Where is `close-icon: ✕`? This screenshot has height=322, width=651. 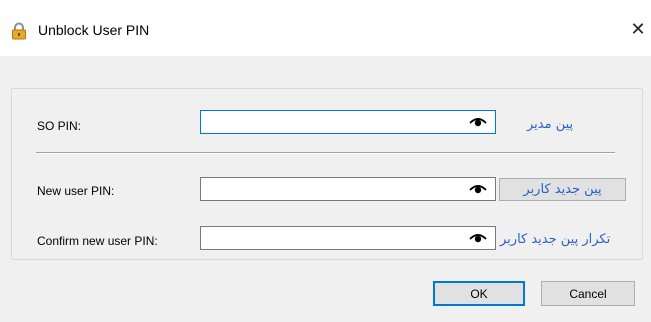
close-icon: ✕ is located at coordinates (638, 28).